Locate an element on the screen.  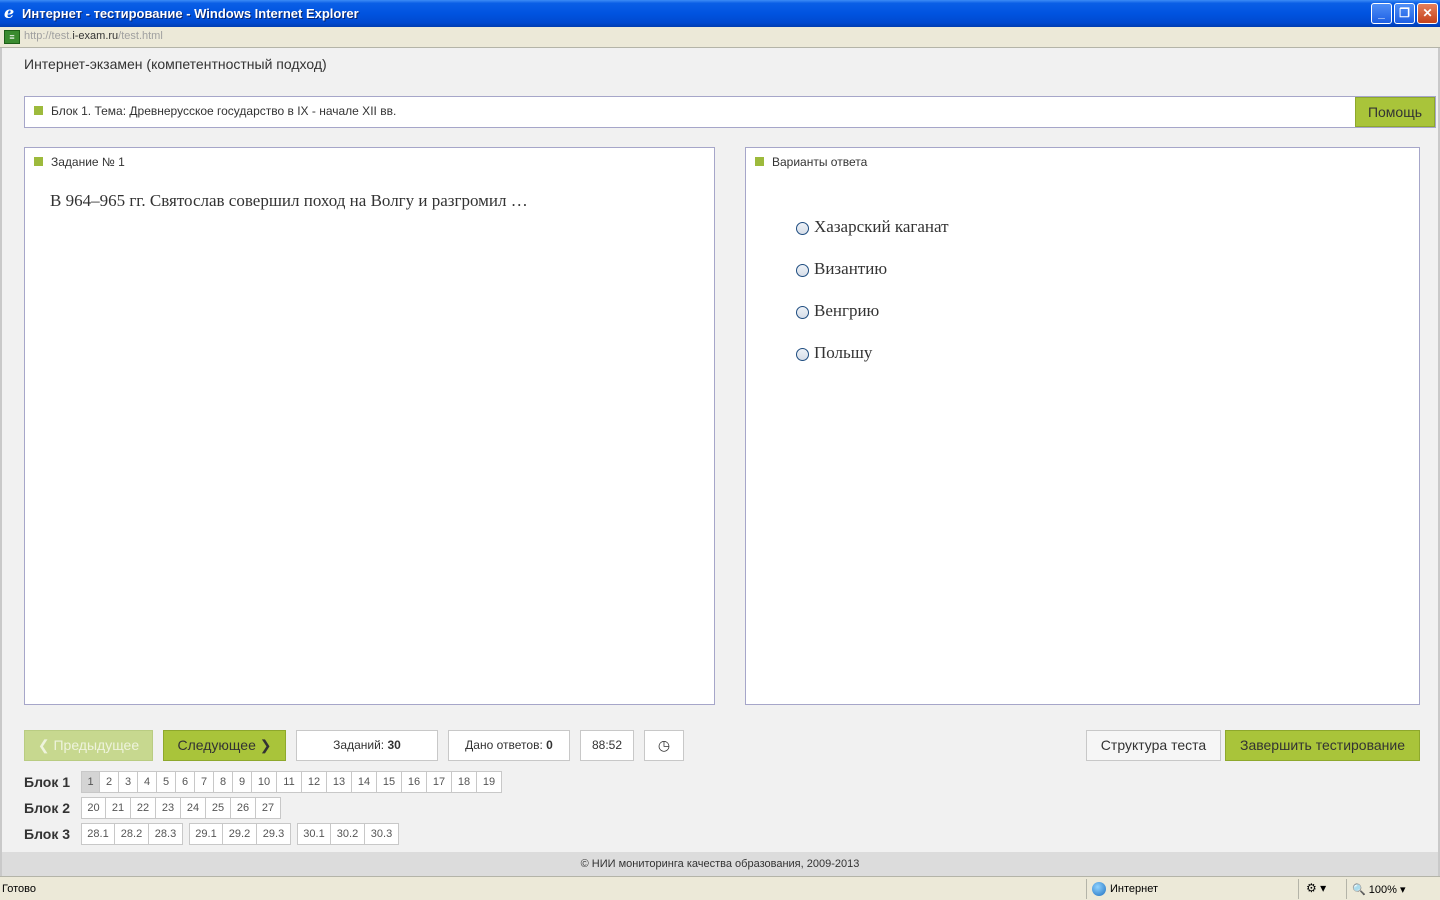
question-nav-cell: 3 is located at coordinates (128, 782).